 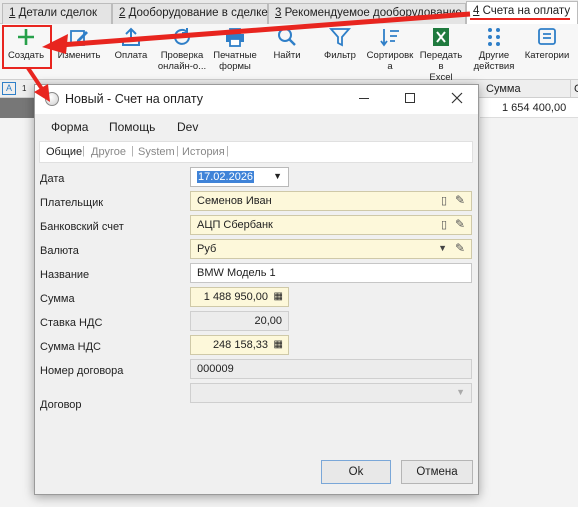 What do you see at coordinates (55, 44) in the screenshot?
I see `annotation-arrowhead` at bounding box center [55, 44].